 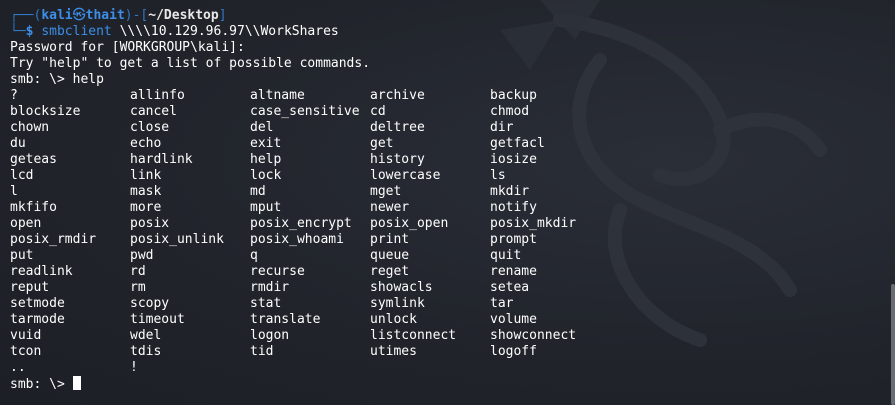 What do you see at coordinates (37, 319) in the screenshot?
I see `help-command-item: tarmode` at bounding box center [37, 319].